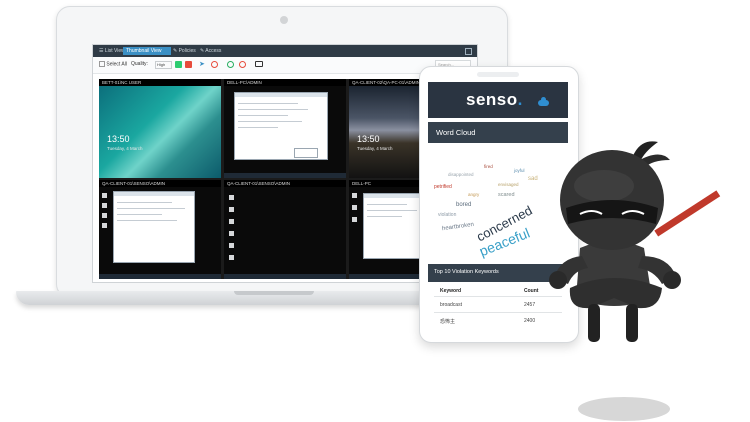 Image resolution: width=750 pixels, height=422 pixels. Describe the element at coordinates (635, 241) in the screenshot. I see `ninja-mascot-icon` at that location.